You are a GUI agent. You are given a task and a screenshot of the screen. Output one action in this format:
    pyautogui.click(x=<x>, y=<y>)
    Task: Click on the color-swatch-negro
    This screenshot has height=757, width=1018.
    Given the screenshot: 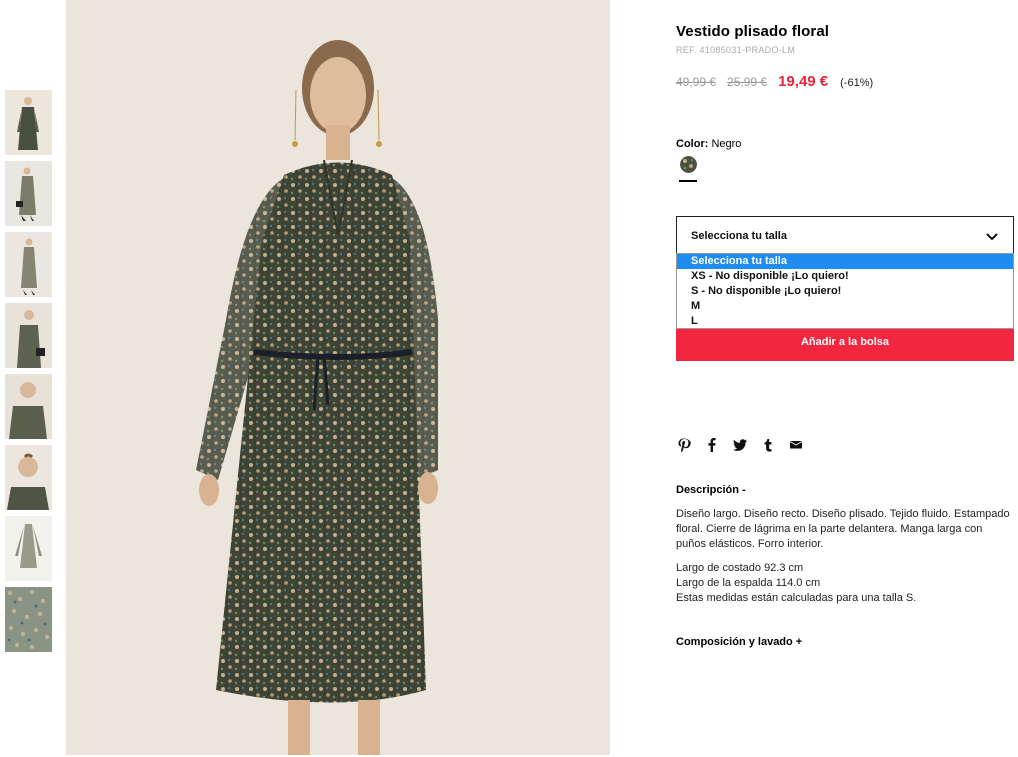 What is the action you would take?
    pyautogui.click(x=688, y=164)
    